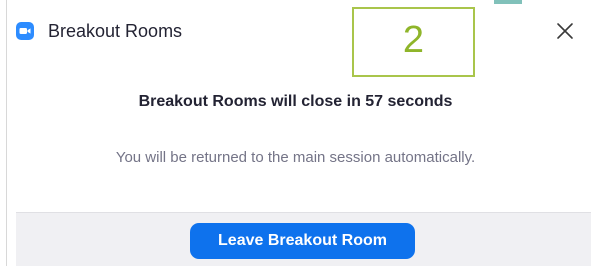 This screenshot has height=266, width=591. I want to click on countdown-heading: Breakout Rooms will close in 57 seconds, so click(295, 101).